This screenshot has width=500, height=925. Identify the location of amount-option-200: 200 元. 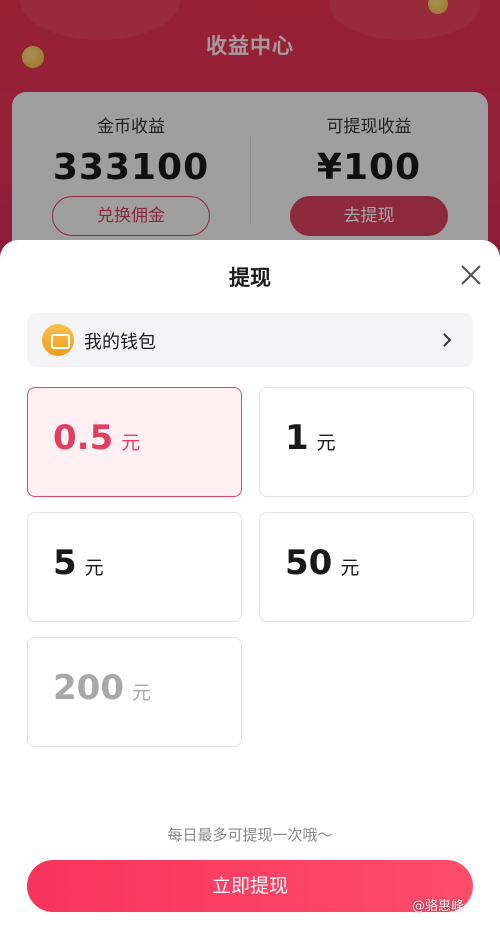
(134, 692).